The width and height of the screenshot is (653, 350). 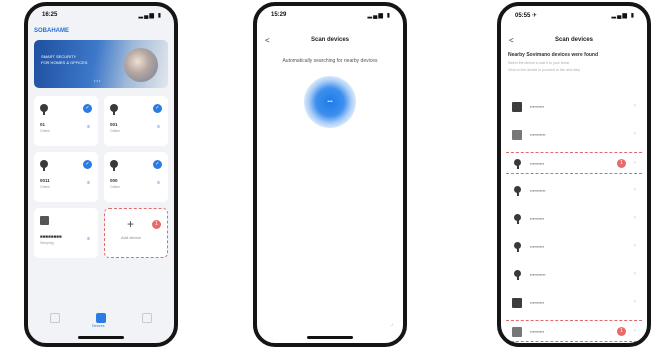 I want to click on device-card: ✓ 001 Online ≡, so click(x=136, y=121).